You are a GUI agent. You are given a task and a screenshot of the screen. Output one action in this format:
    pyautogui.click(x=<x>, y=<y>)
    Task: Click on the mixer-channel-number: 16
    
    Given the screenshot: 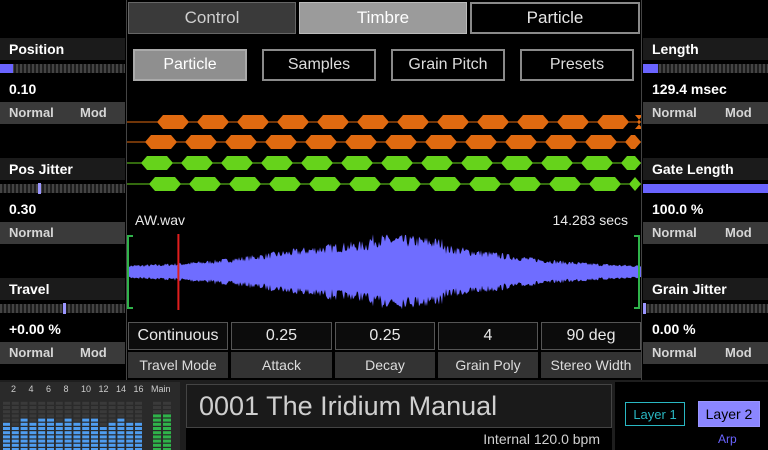 What is the action you would take?
    pyautogui.click(x=138, y=389)
    